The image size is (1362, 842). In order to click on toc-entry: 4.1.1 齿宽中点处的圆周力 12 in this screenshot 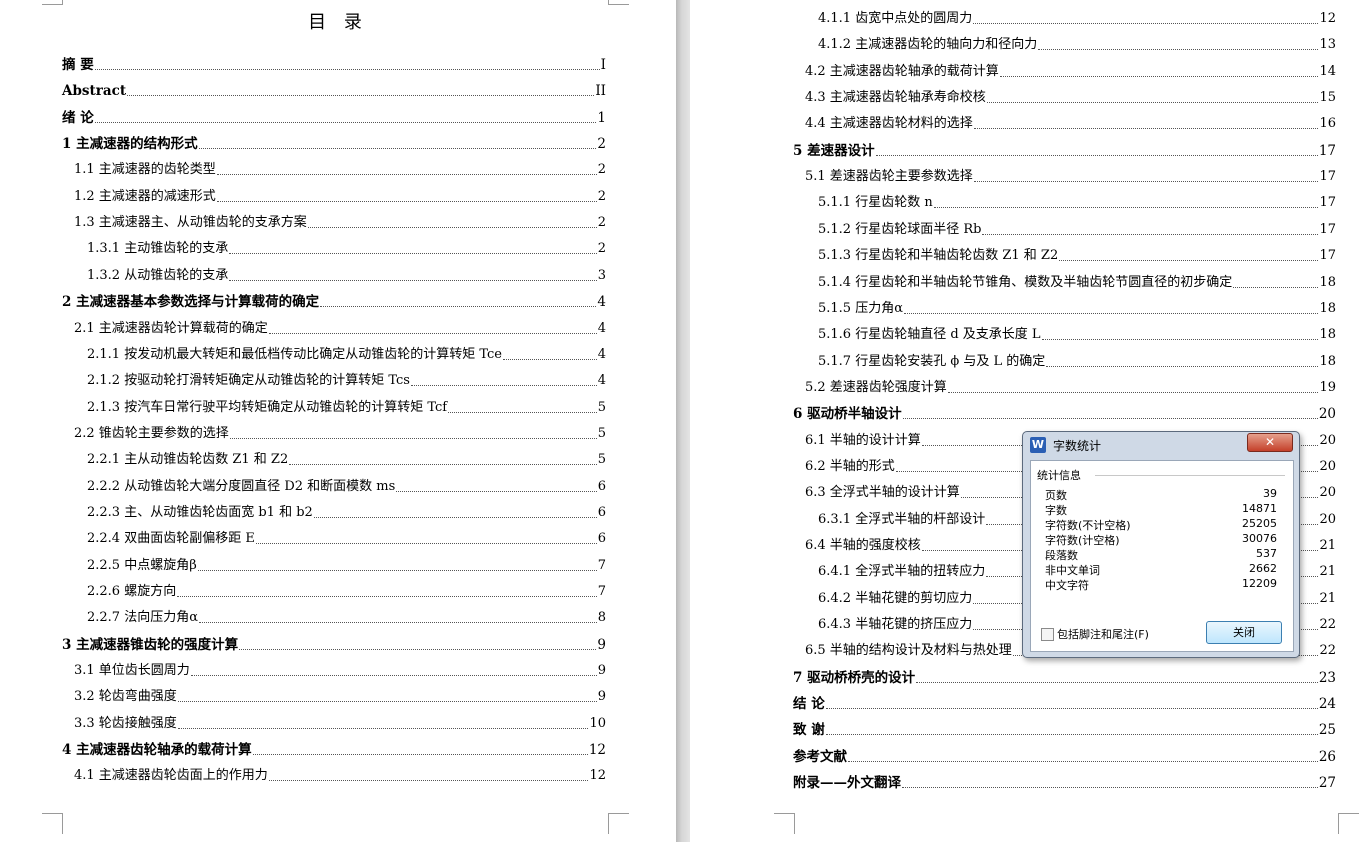, I will do `click(1077, 19)`.